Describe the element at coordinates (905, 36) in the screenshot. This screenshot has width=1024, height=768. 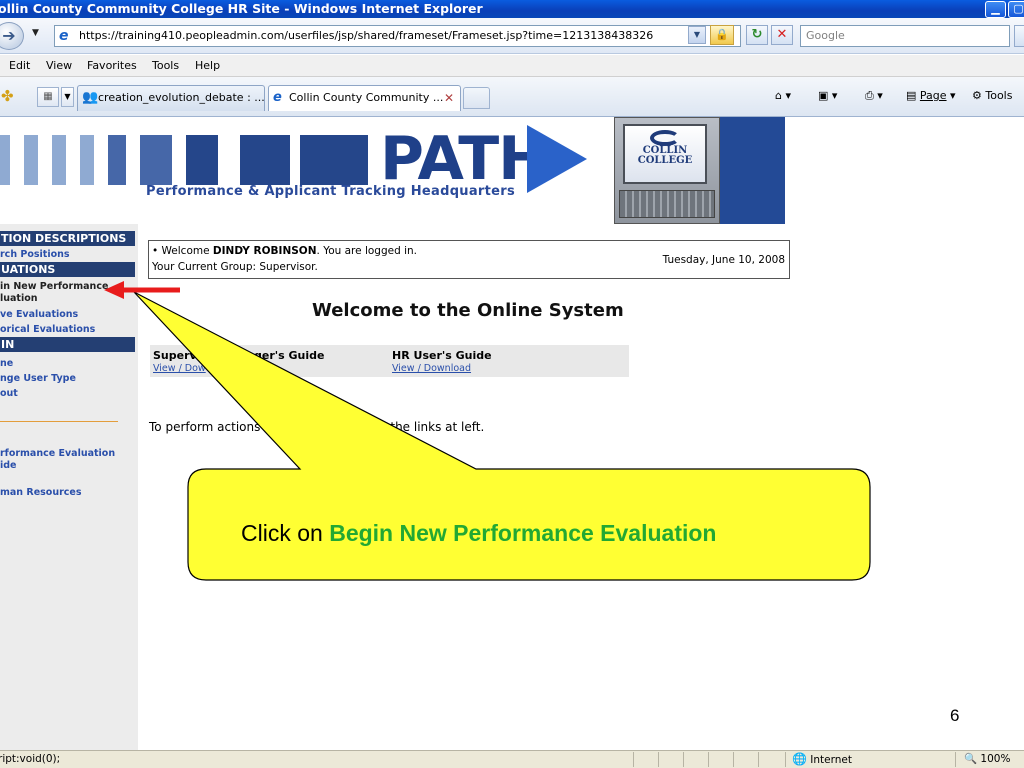
I see `search-input: Google` at that location.